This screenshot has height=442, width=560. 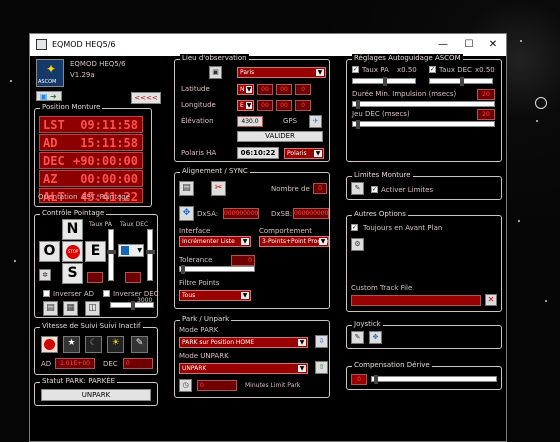 What do you see at coordinates (315, 121) in the screenshot?
I see `satellite-icon: ✈` at bounding box center [315, 121].